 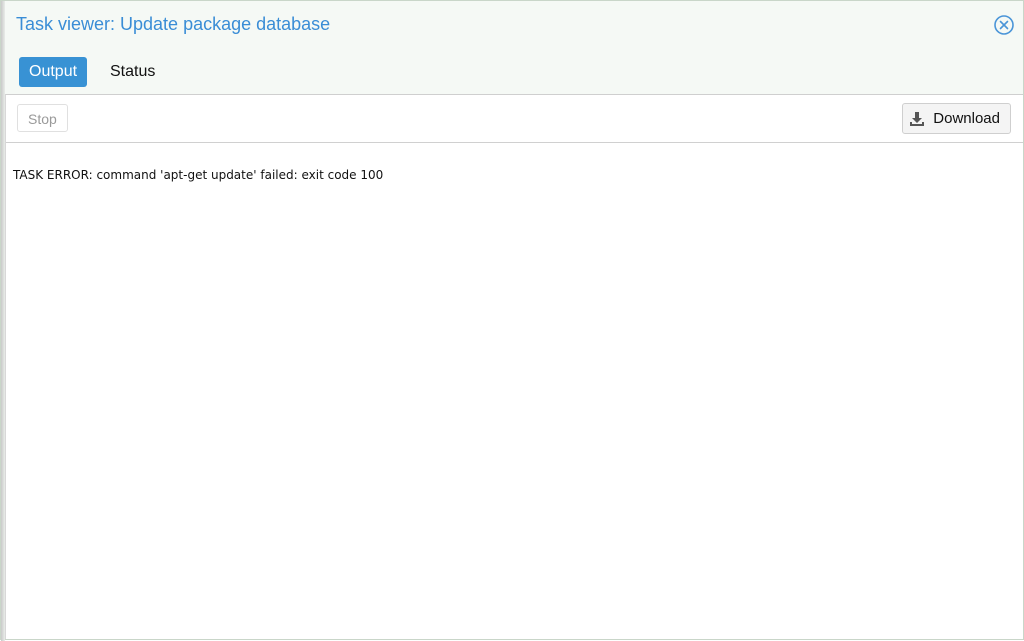 What do you see at coordinates (917, 118) in the screenshot?
I see `download-icon` at bounding box center [917, 118].